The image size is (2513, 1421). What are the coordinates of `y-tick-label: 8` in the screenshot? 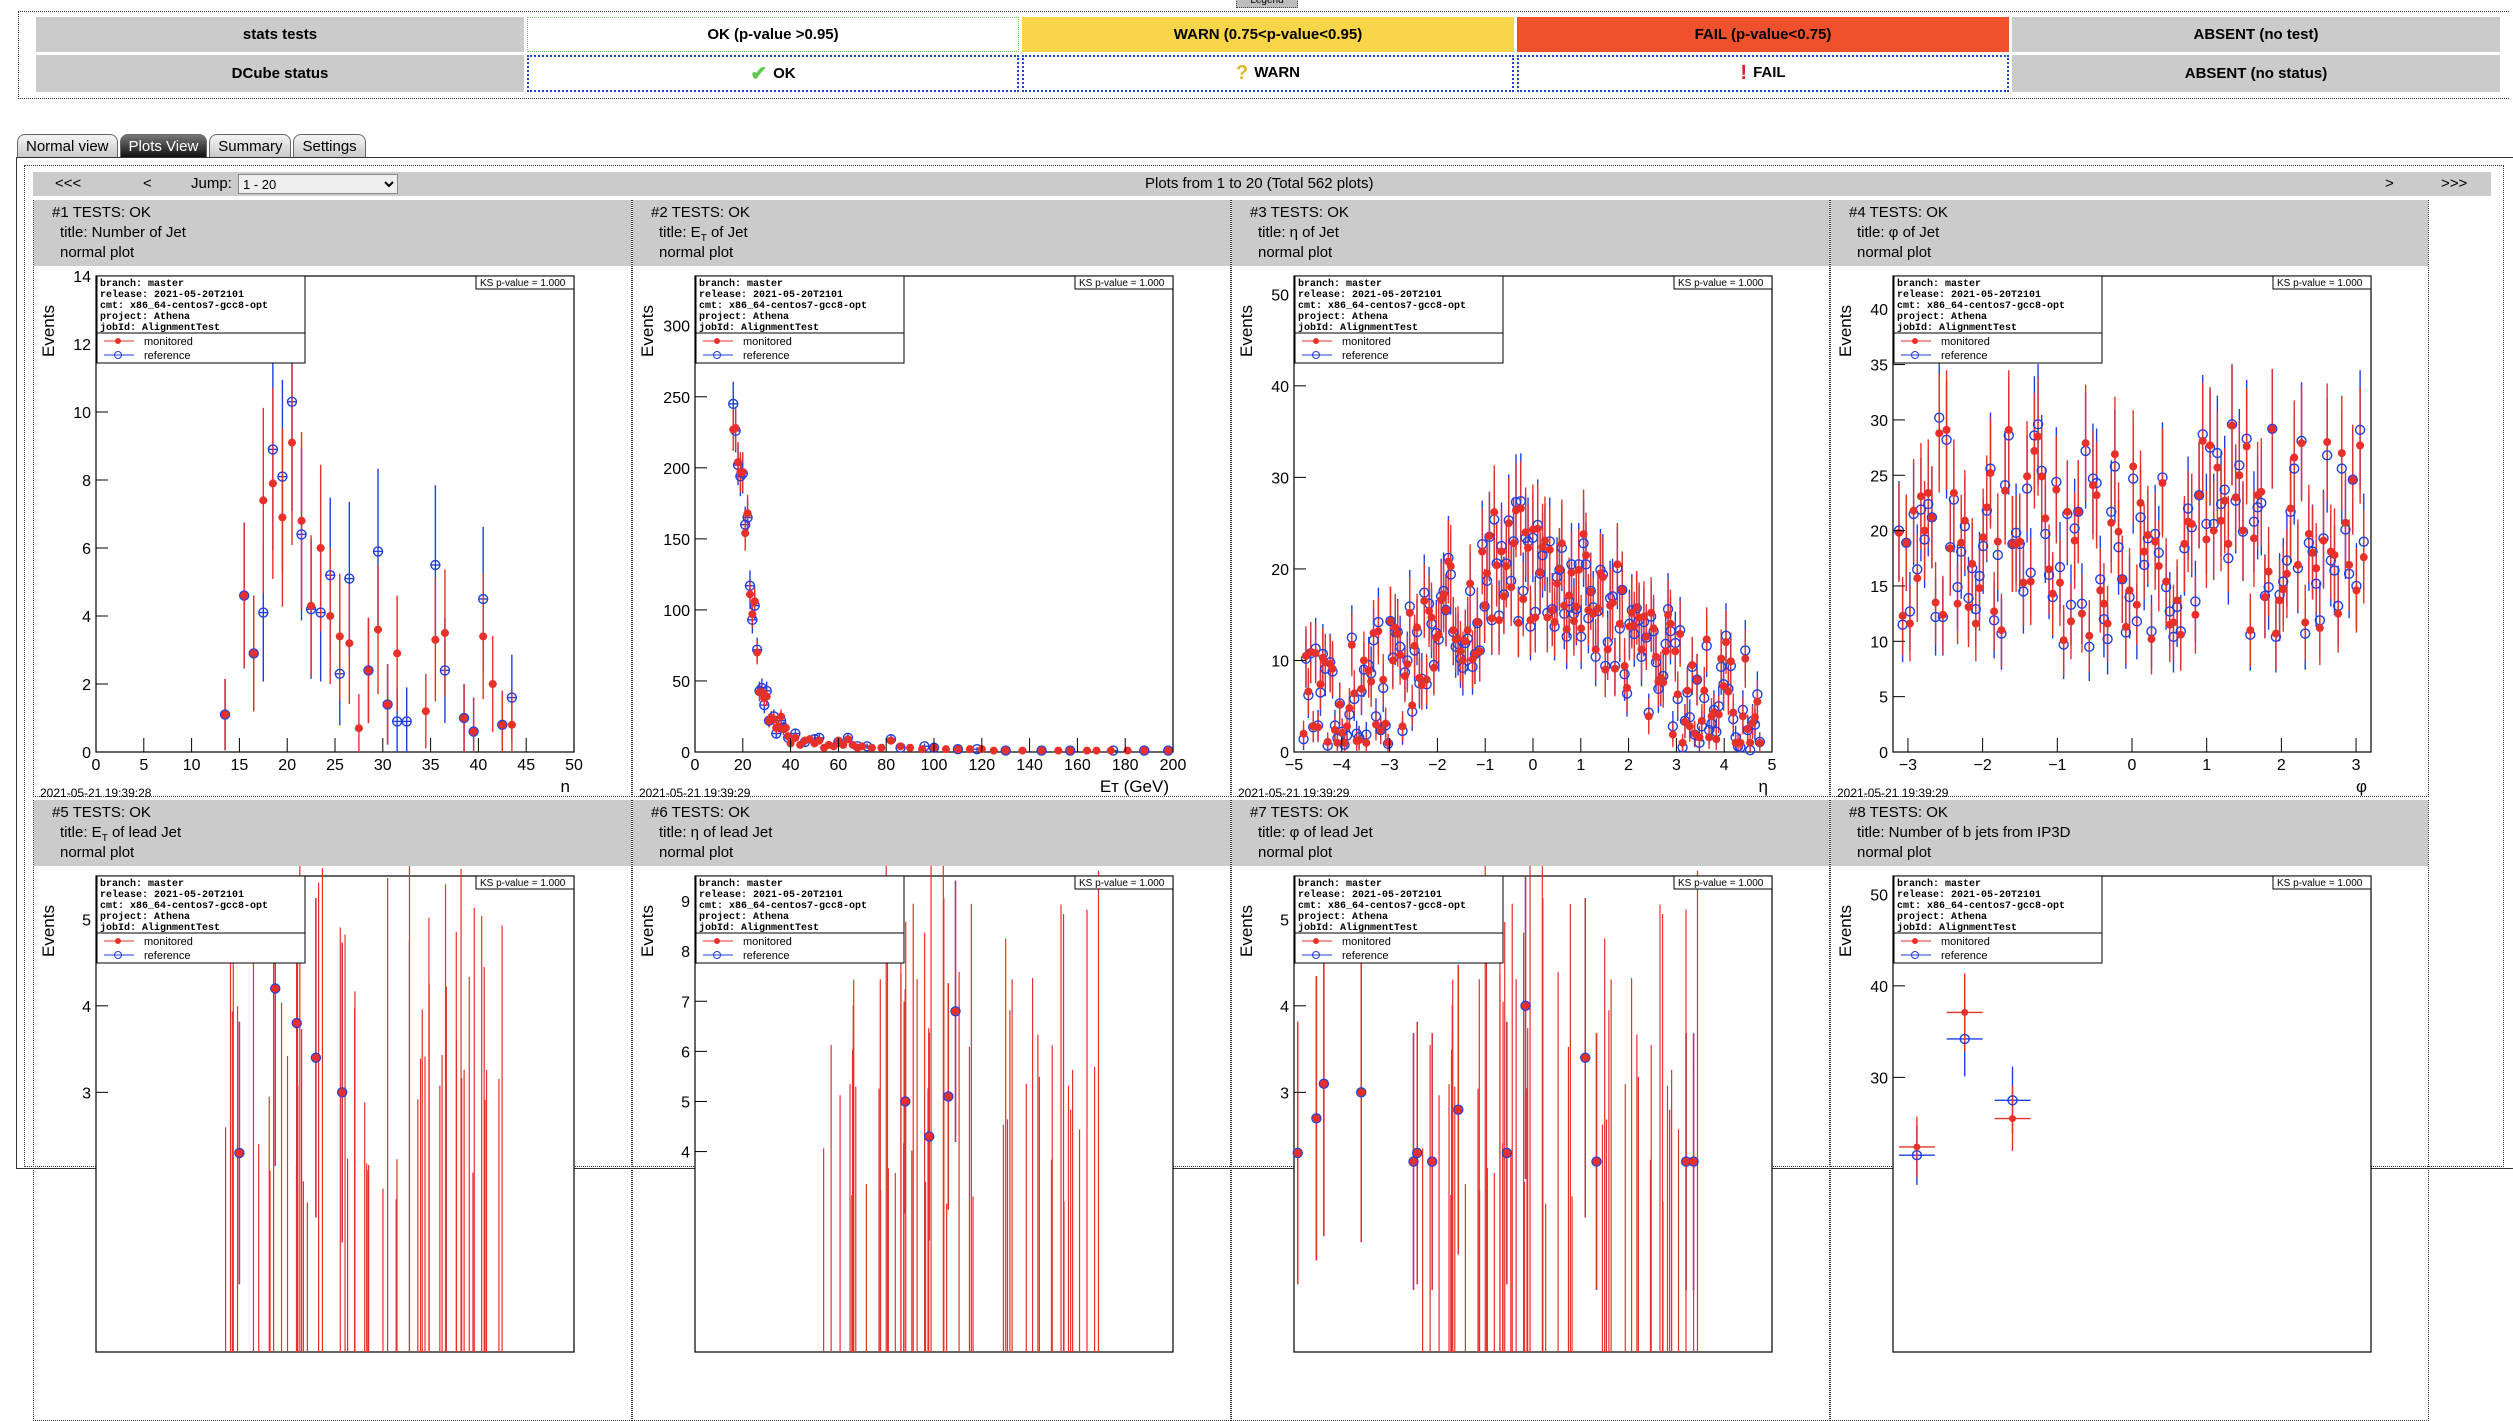 It's located at (86, 481).